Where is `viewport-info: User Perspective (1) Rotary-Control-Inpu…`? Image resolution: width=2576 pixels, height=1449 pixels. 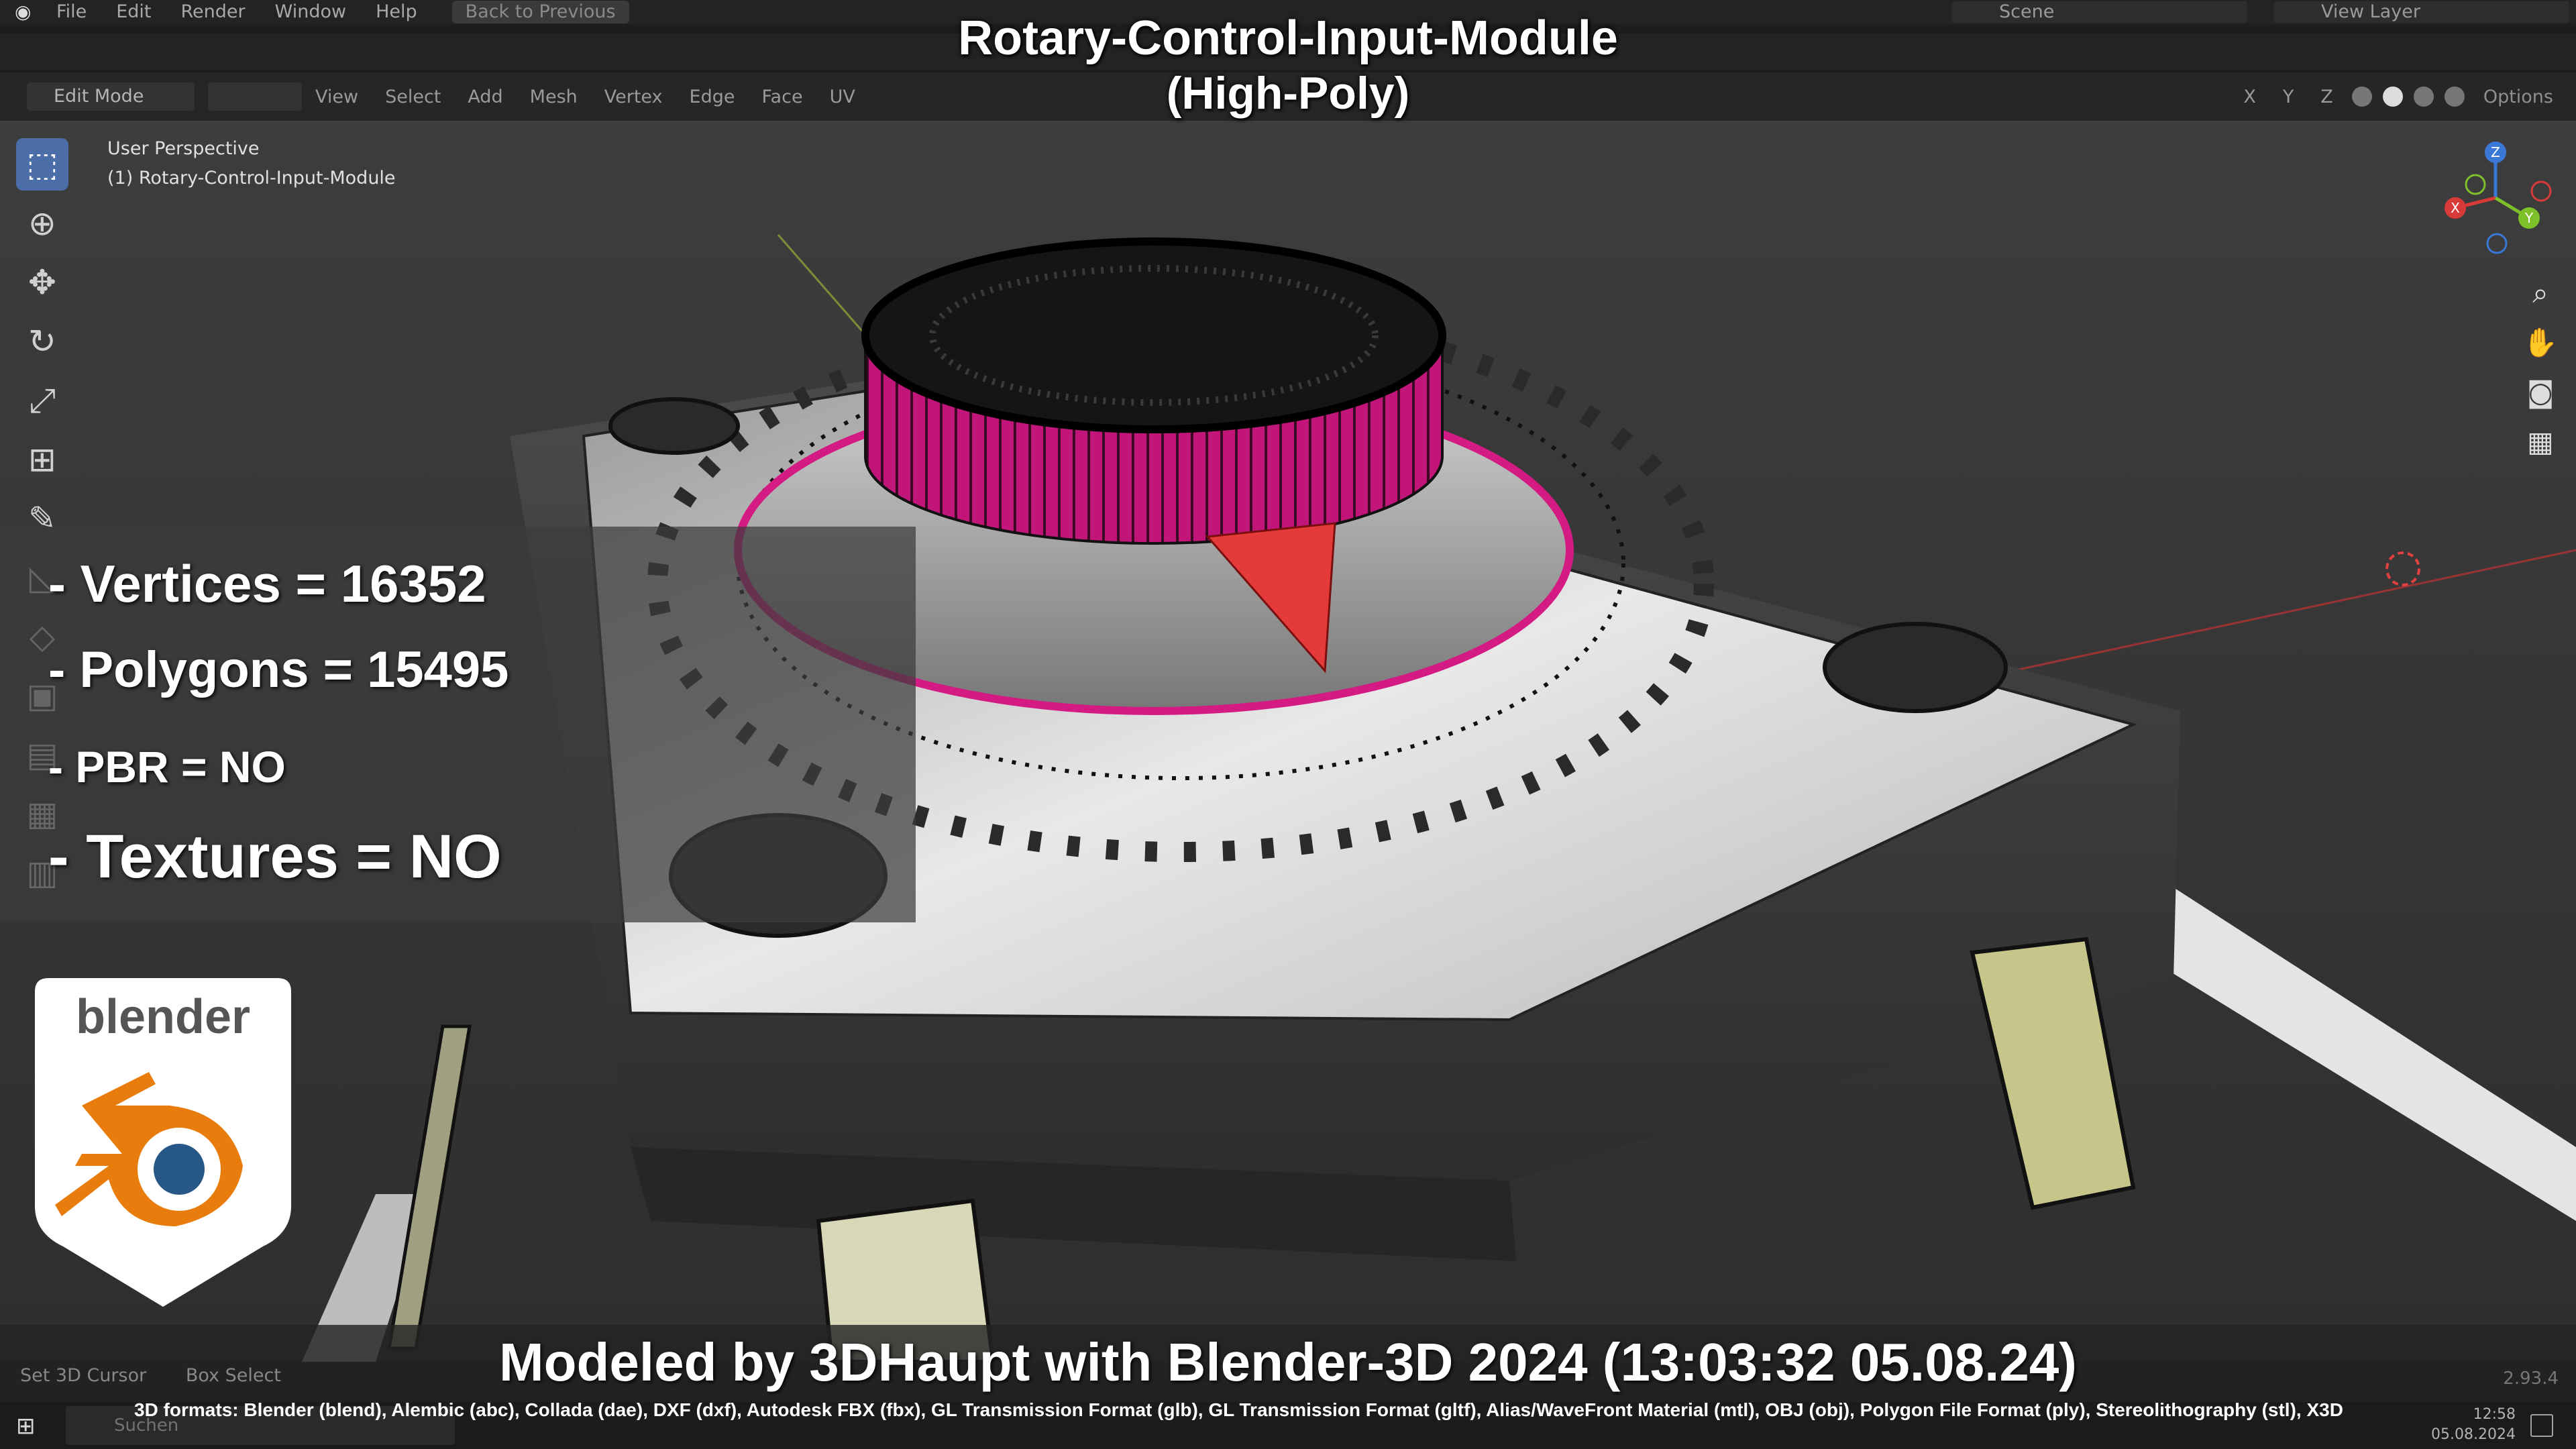 viewport-info: User Perspective (1) Rotary-Control-Inpu… is located at coordinates (251, 163).